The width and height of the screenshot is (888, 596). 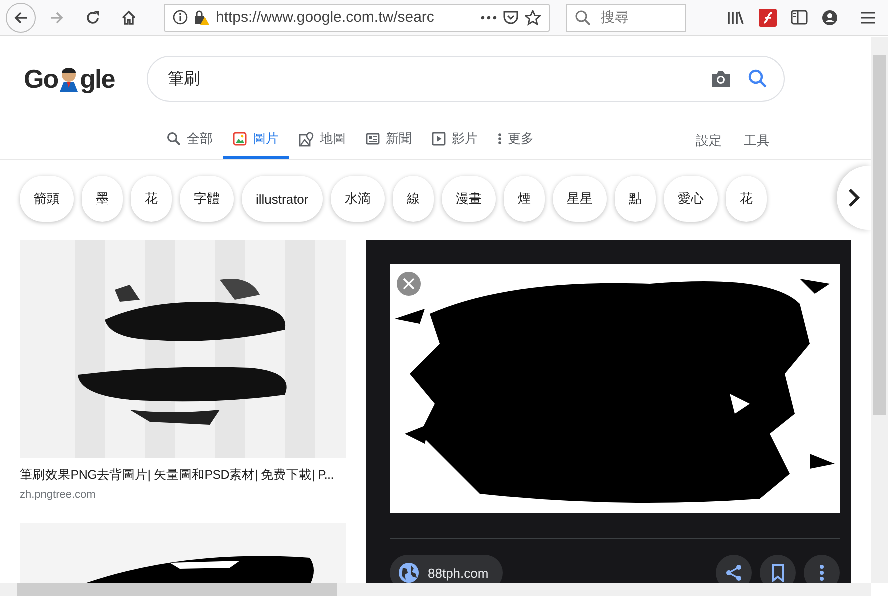 I want to click on filter-chip: 點, so click(x=635, y=199).